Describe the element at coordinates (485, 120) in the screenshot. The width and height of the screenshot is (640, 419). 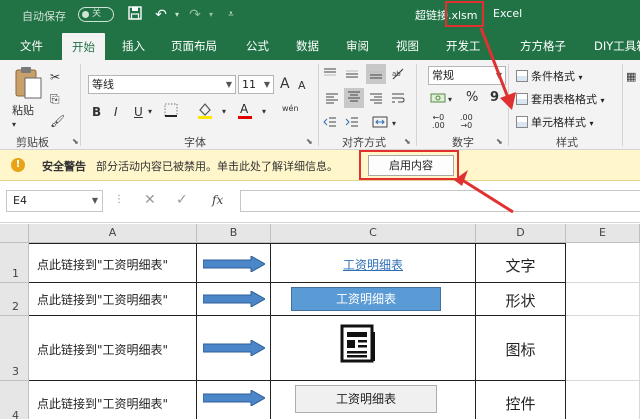
I see `annotation-arrows` at that location.